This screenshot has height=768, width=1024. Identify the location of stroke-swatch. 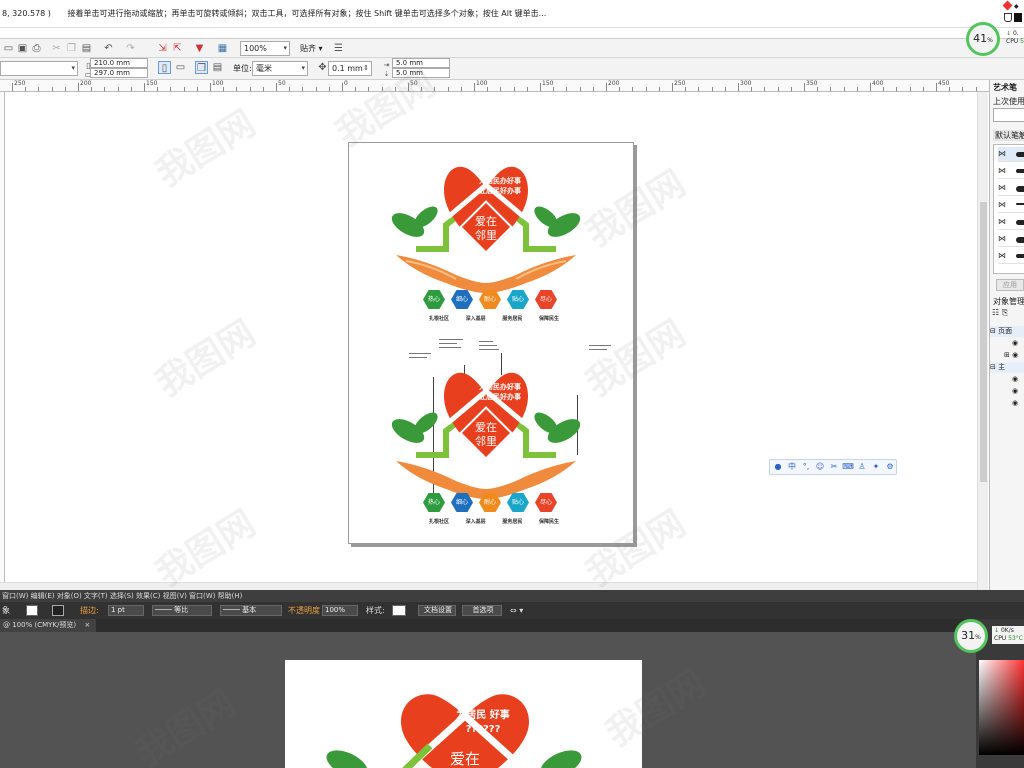
(58, 610).